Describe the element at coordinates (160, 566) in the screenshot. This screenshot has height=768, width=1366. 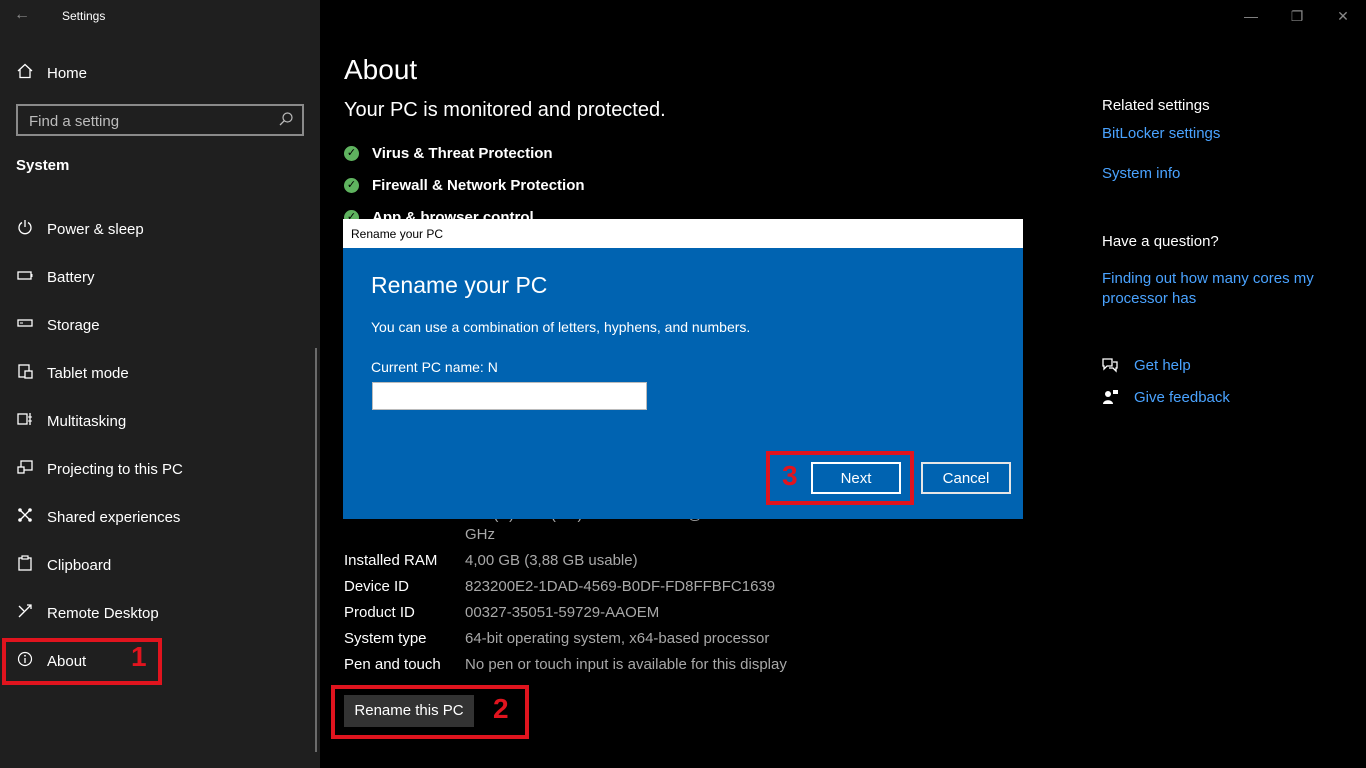
I see `sidebar-item-clipboard: Clipboard` at that location.